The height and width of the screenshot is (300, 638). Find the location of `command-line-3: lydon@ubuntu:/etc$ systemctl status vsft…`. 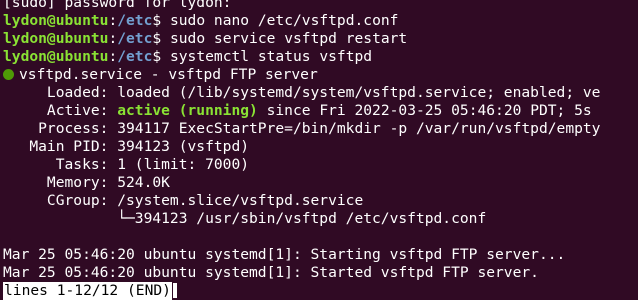

command-line-3: lydon@ubuntu:/etc$ systemctl status vsft… is located at coordinates (188, 56).